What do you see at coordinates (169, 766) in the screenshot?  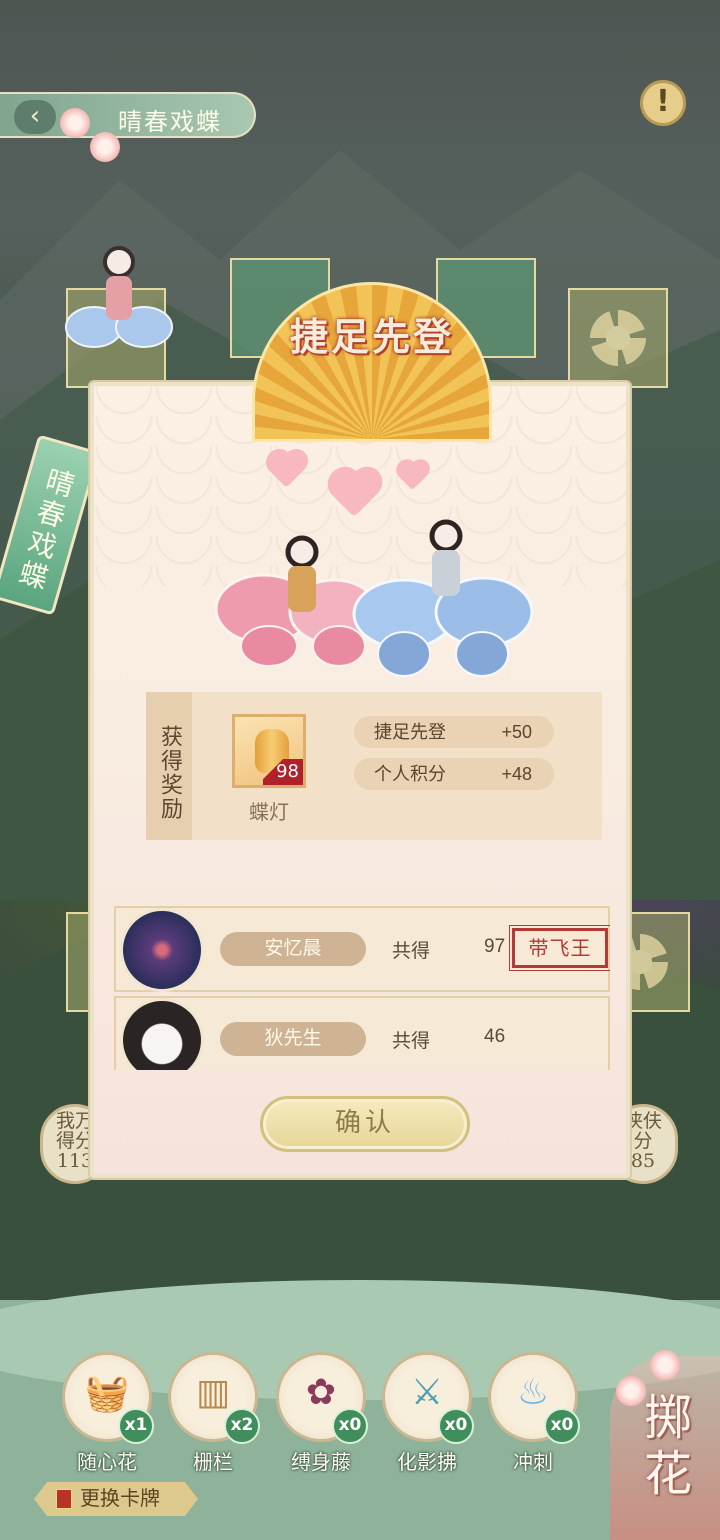 I see `reward-label: 获得奖励` at bounding box center [169, 766].